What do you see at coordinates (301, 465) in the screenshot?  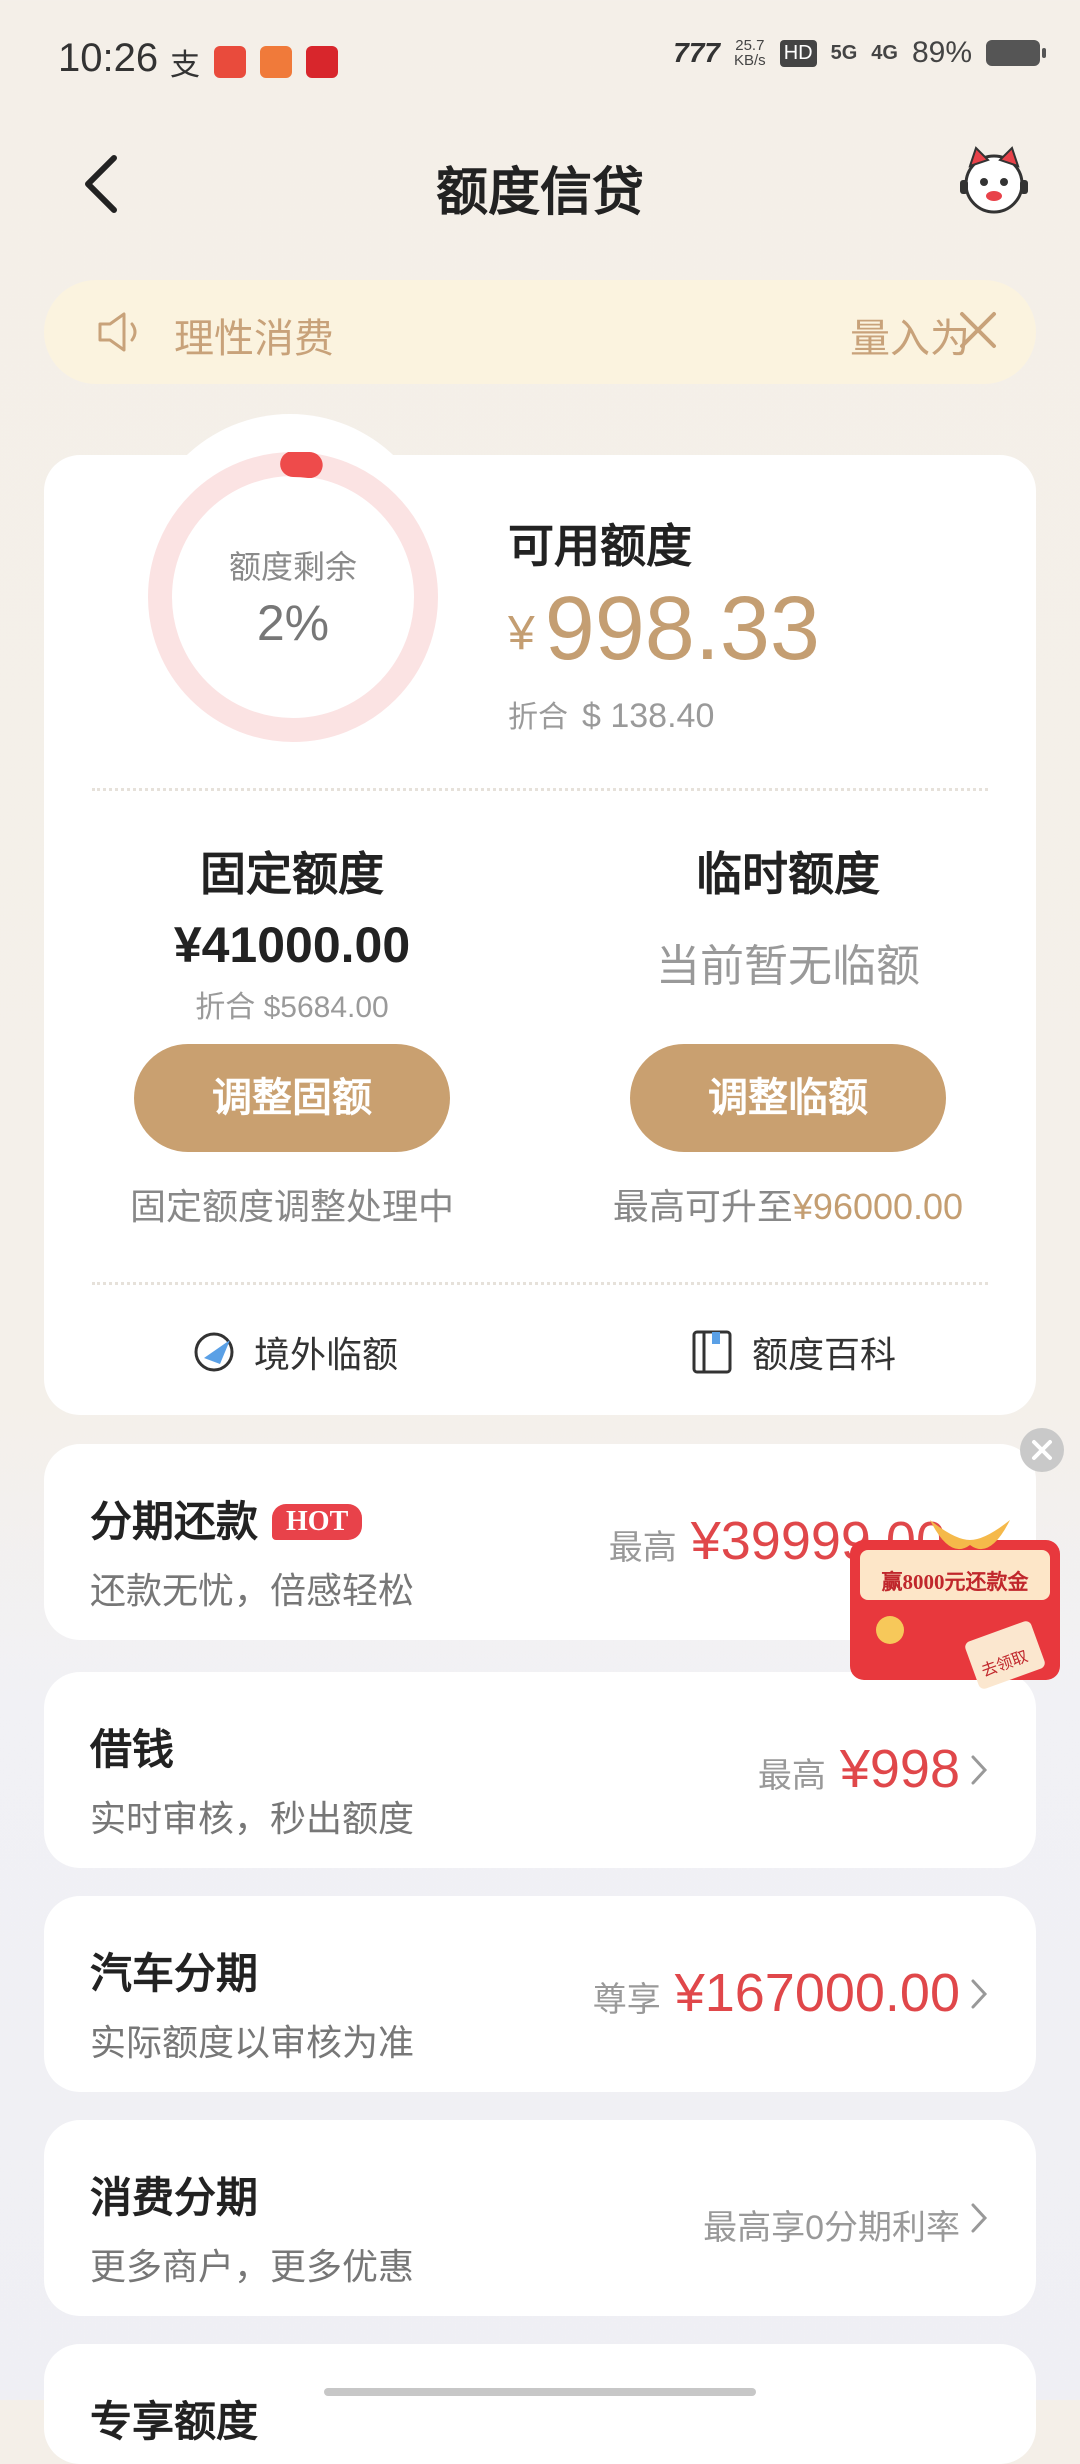 I see `quota-ring-progress` at bounding box center [301, 465].